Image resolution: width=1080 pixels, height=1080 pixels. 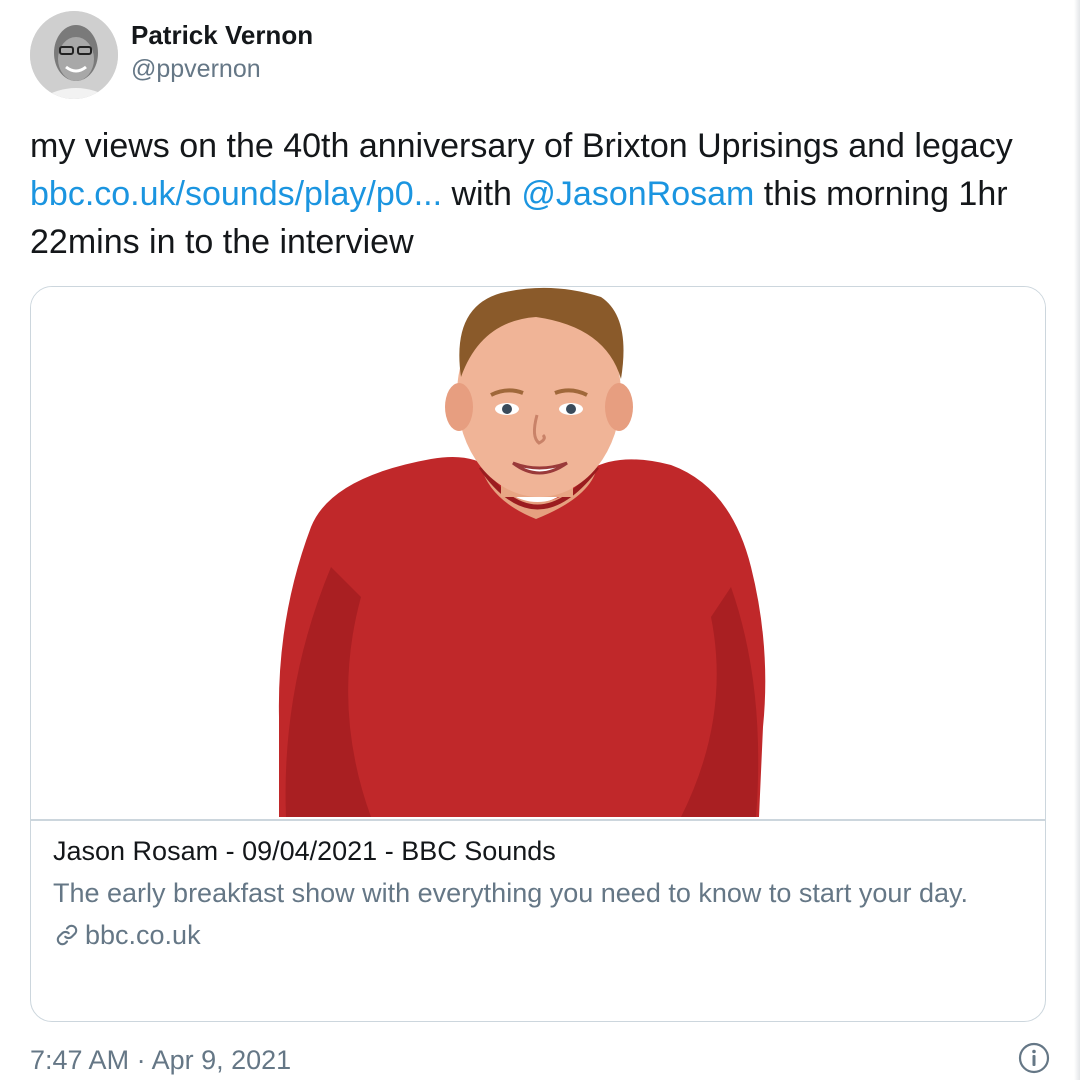 What do you see at coordinates (482, 194) in the screenshot?
I see `tweet-text-part: with` at bounding box center [482, 194].